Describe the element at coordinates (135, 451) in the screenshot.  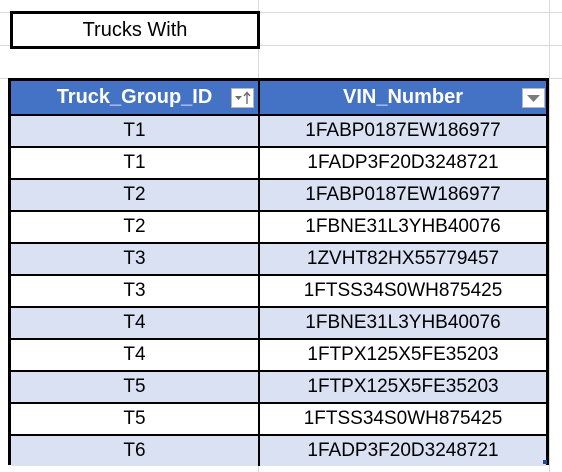
I see `cell-truck-group-id: T6` at that location.